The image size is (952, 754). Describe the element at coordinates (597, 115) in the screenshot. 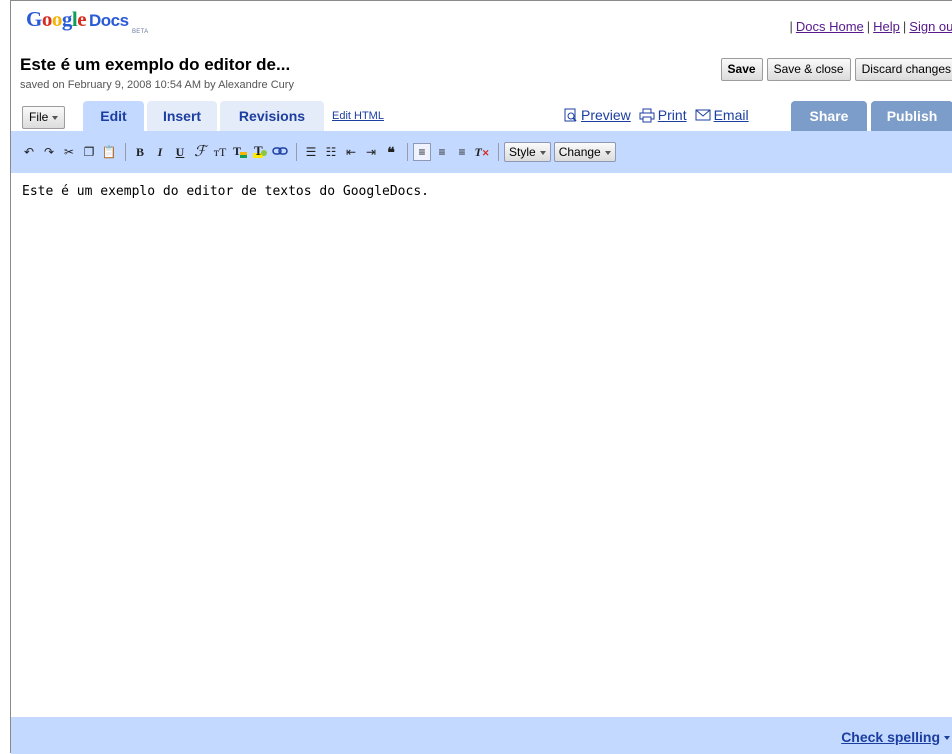

I see `preview-link: Preview` at that location.